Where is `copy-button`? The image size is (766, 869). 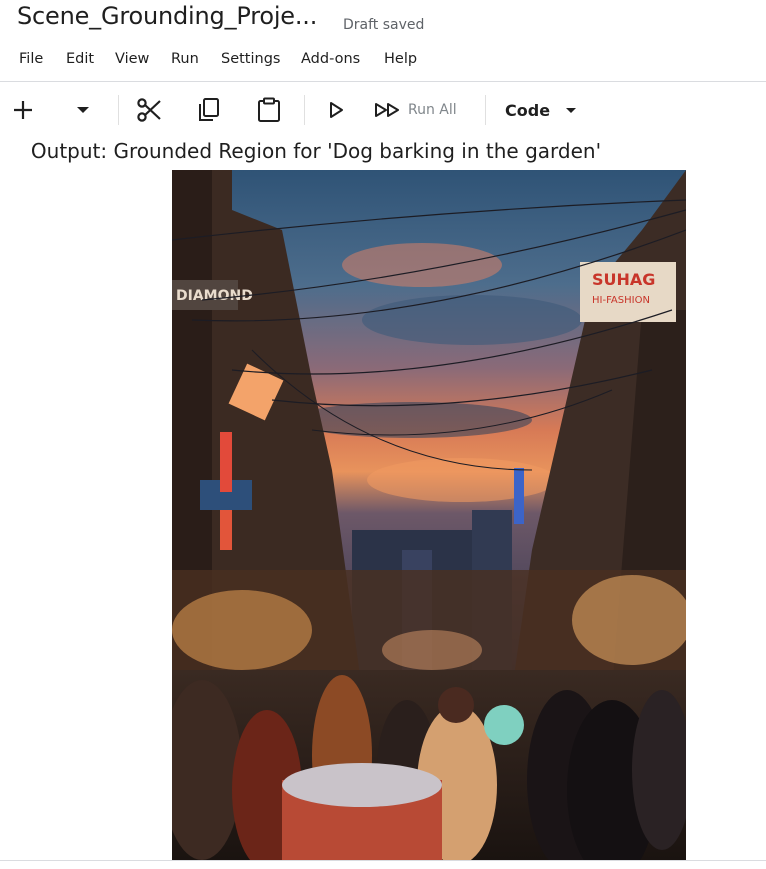 copy-button is located at coordinates (209, 110).